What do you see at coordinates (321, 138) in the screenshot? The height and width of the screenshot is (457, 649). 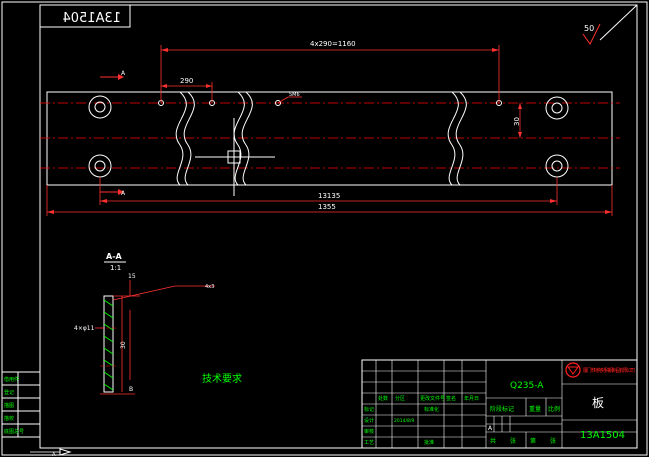 I see `break-lines` at bounding box center [321, 138].